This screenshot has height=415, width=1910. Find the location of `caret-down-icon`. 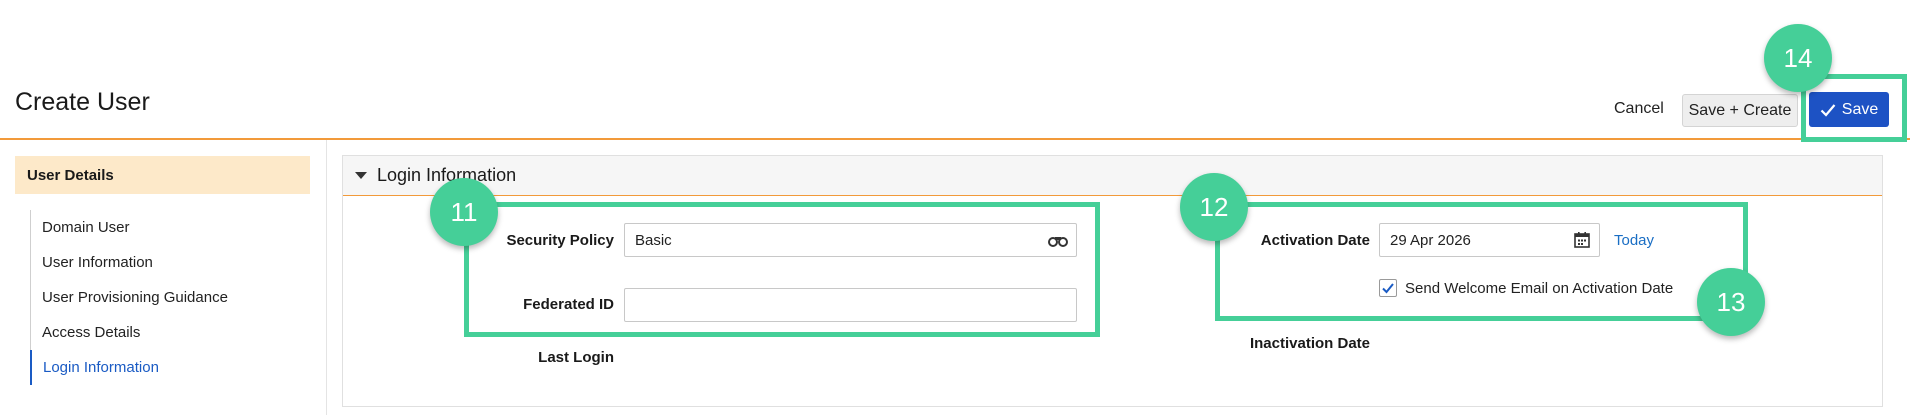

caret-down-icon is located at coordinates (361, 175).